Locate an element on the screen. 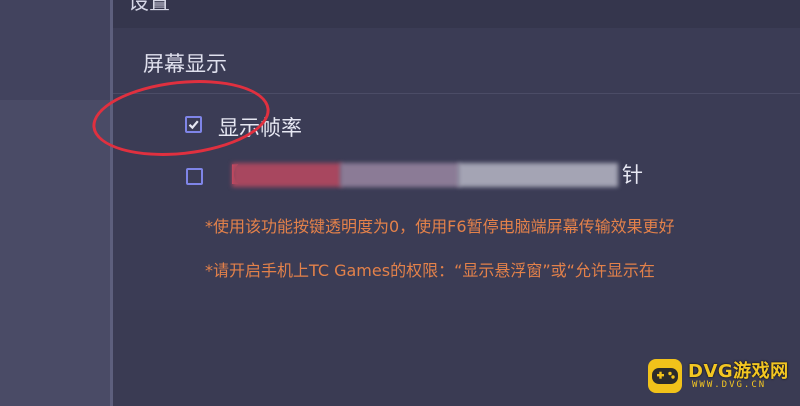 This screenshot has height=406, width=800. hint-text-permission: *请开启手机上TC Games的权限：“显示悬浮窗”或“允许显示在 is located at coordinates (430, 270).